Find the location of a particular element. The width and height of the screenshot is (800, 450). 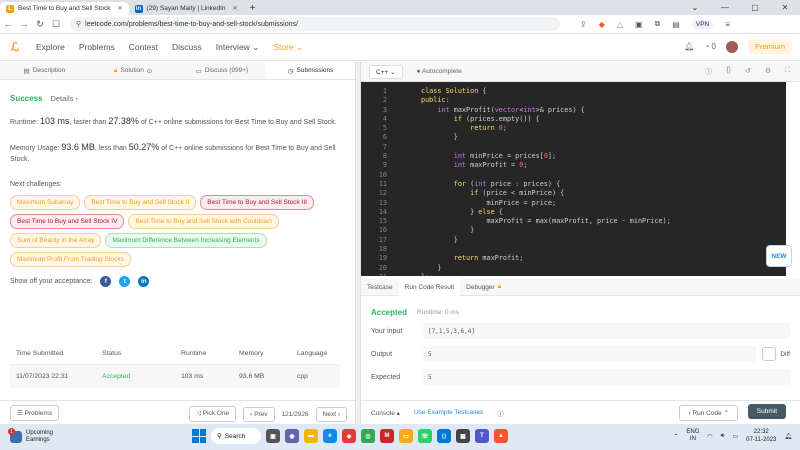

code-line: 7 is located at coordinates (527, 147).